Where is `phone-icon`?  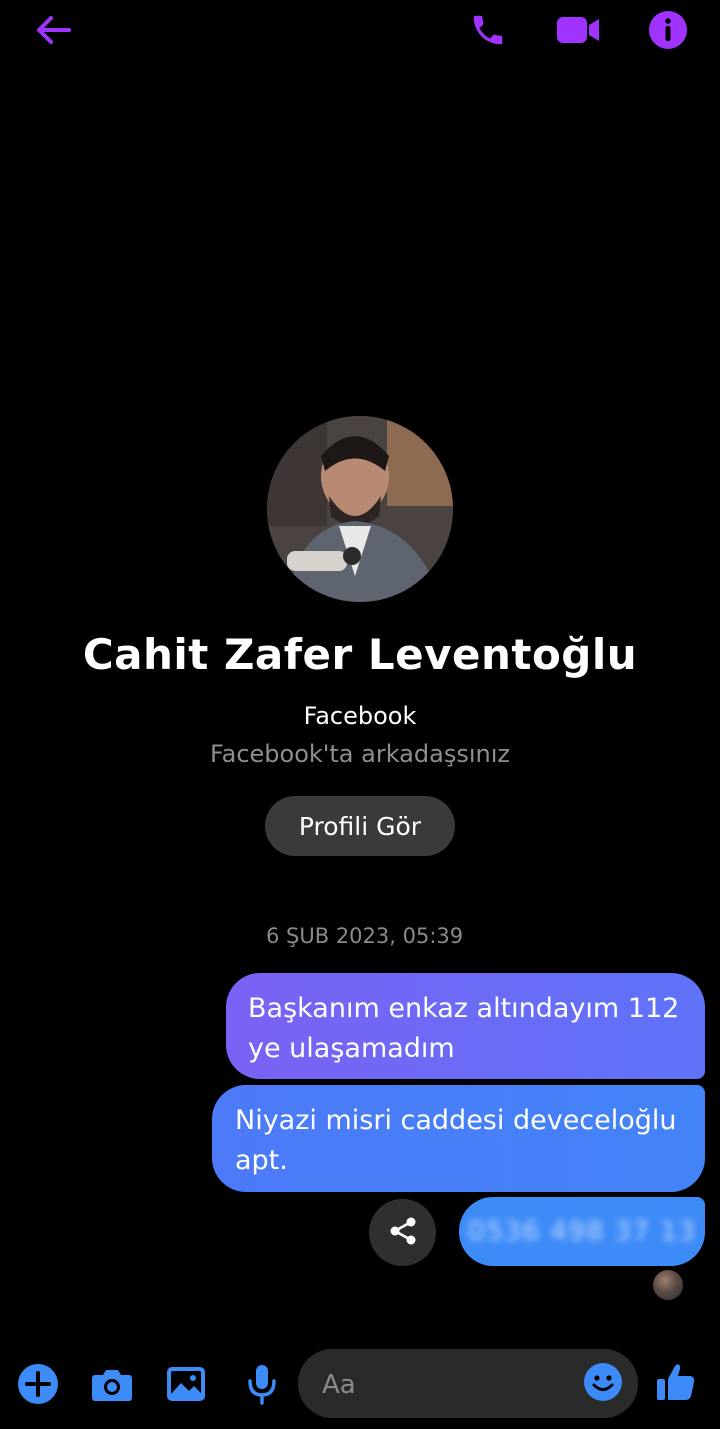
phone-icon is located at coordinates (488, 30).